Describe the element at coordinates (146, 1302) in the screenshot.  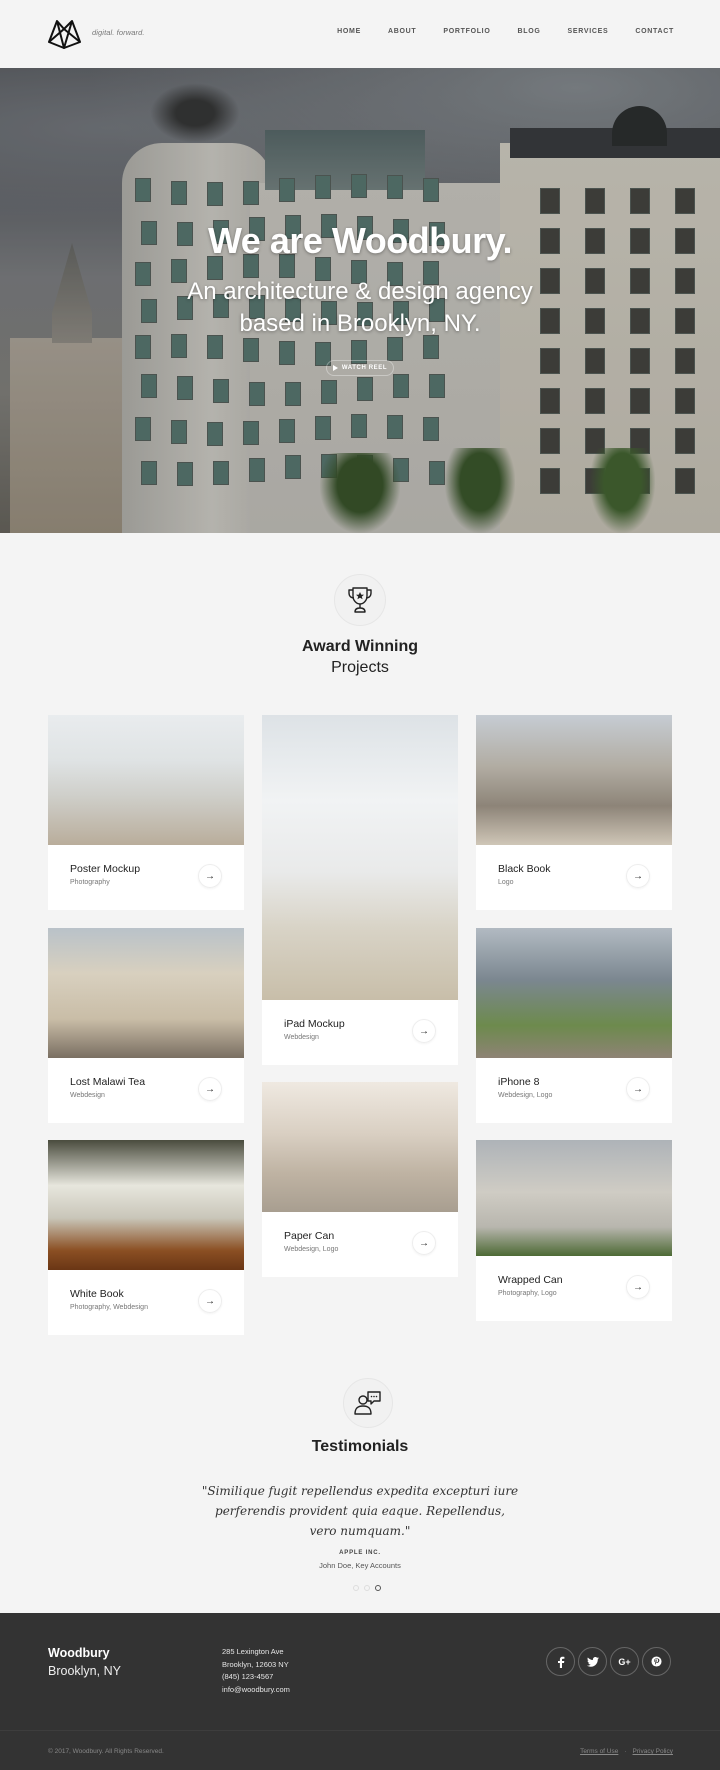
I see `project-card-body: White Book Photography, Webdesign →` at that location.